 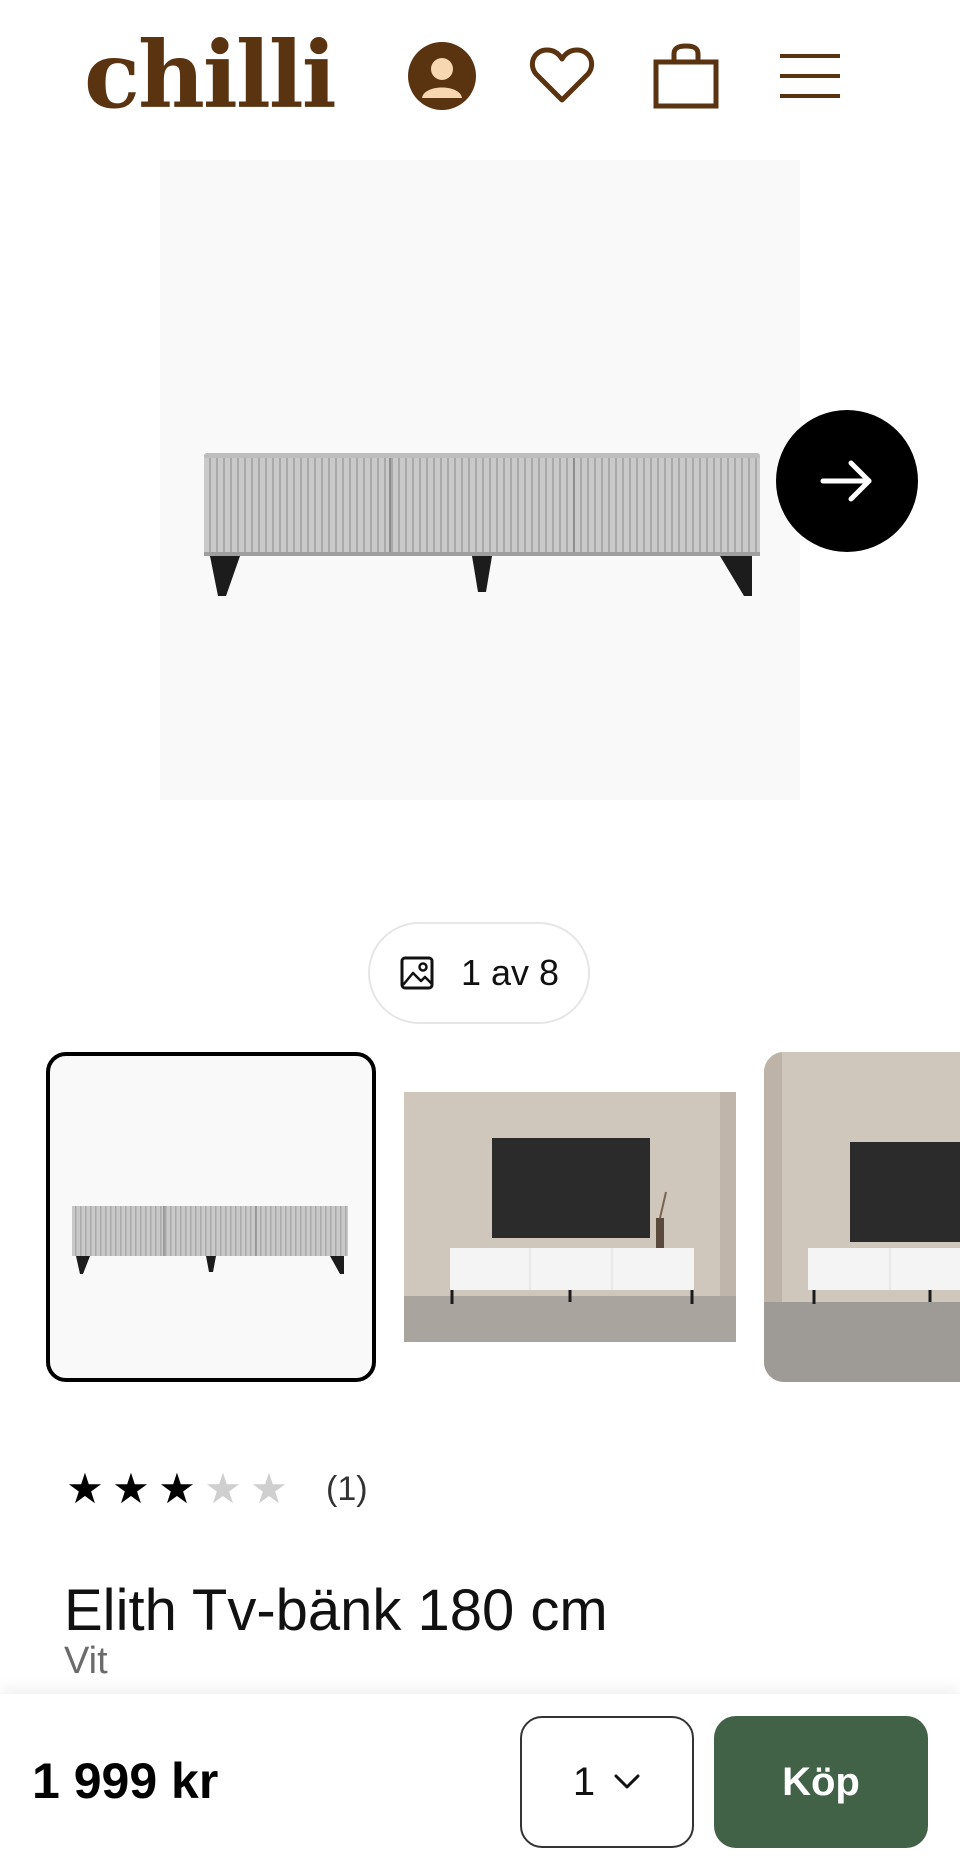 I want to click on rating-stars: ★ ★ ★ ★ ★, so click(x=177, y=1489).